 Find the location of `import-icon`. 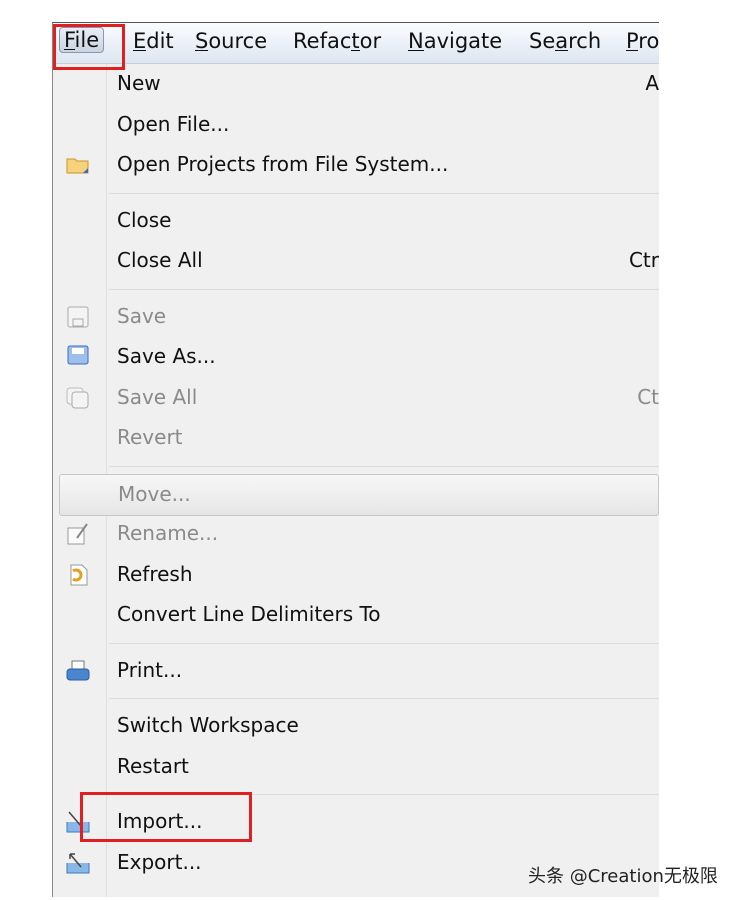

import-icon is located at coordinates (78, 822).